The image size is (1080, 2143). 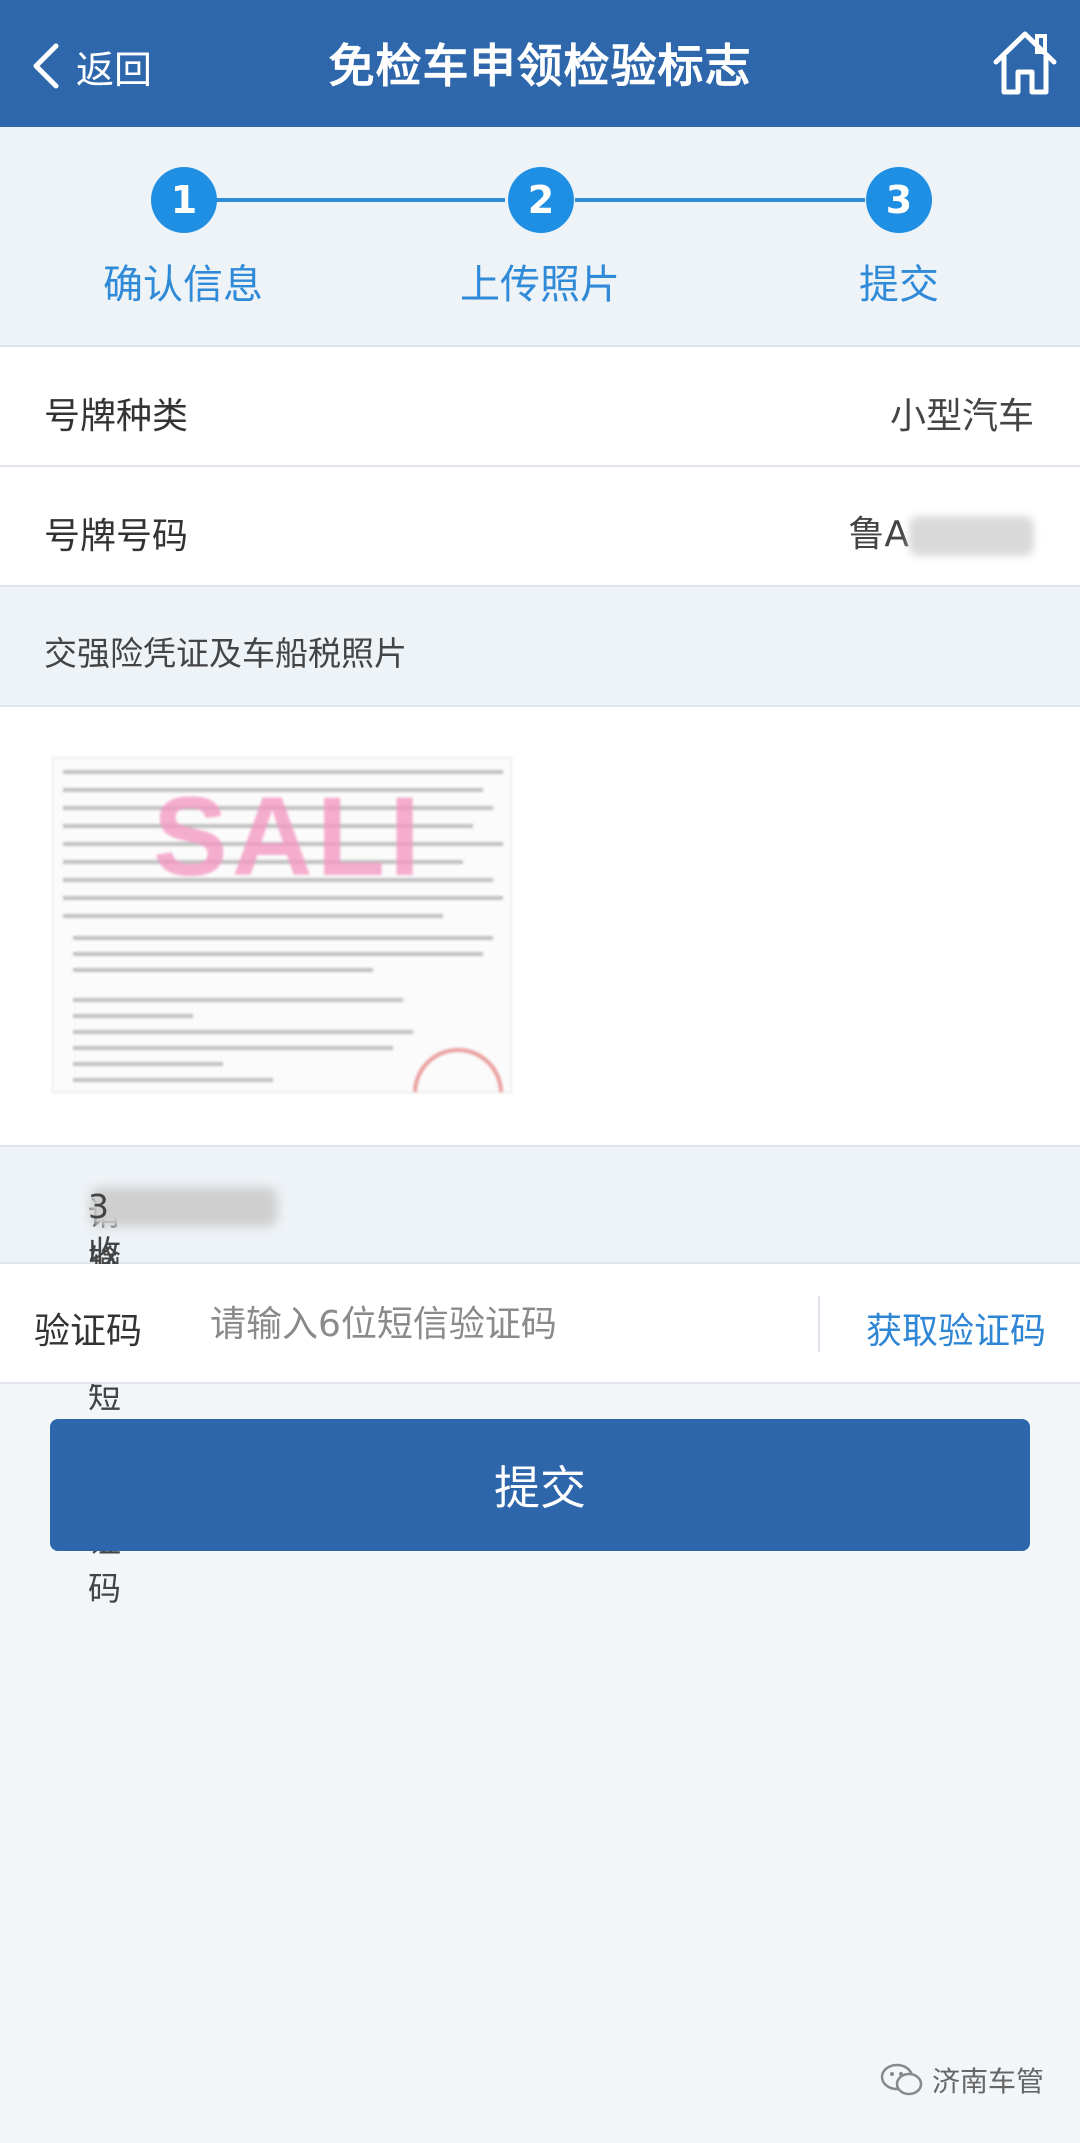 What do you see at coordinates (183, 285) in the screenshot?
I see `step-1-label: 确认信息` at bounding box center [183, 285].